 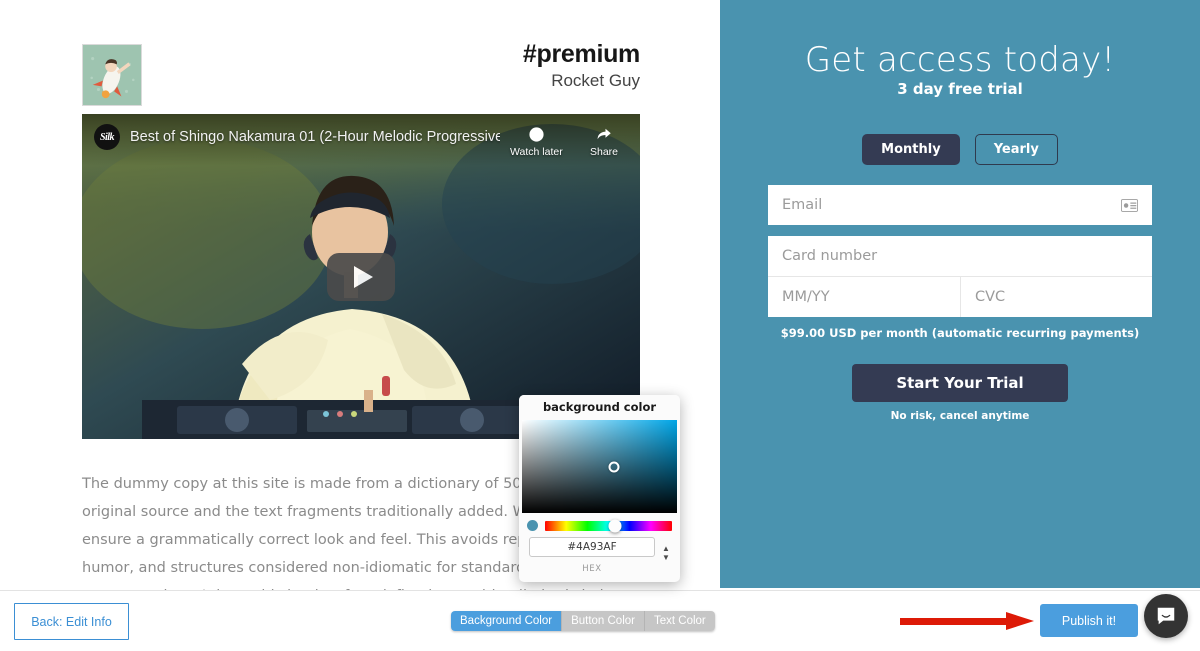 What do you see at coordinates (960, 383) in the screenshot?
I see `start-trial-button: Start Your Trial` at bounding box center [960, 383].